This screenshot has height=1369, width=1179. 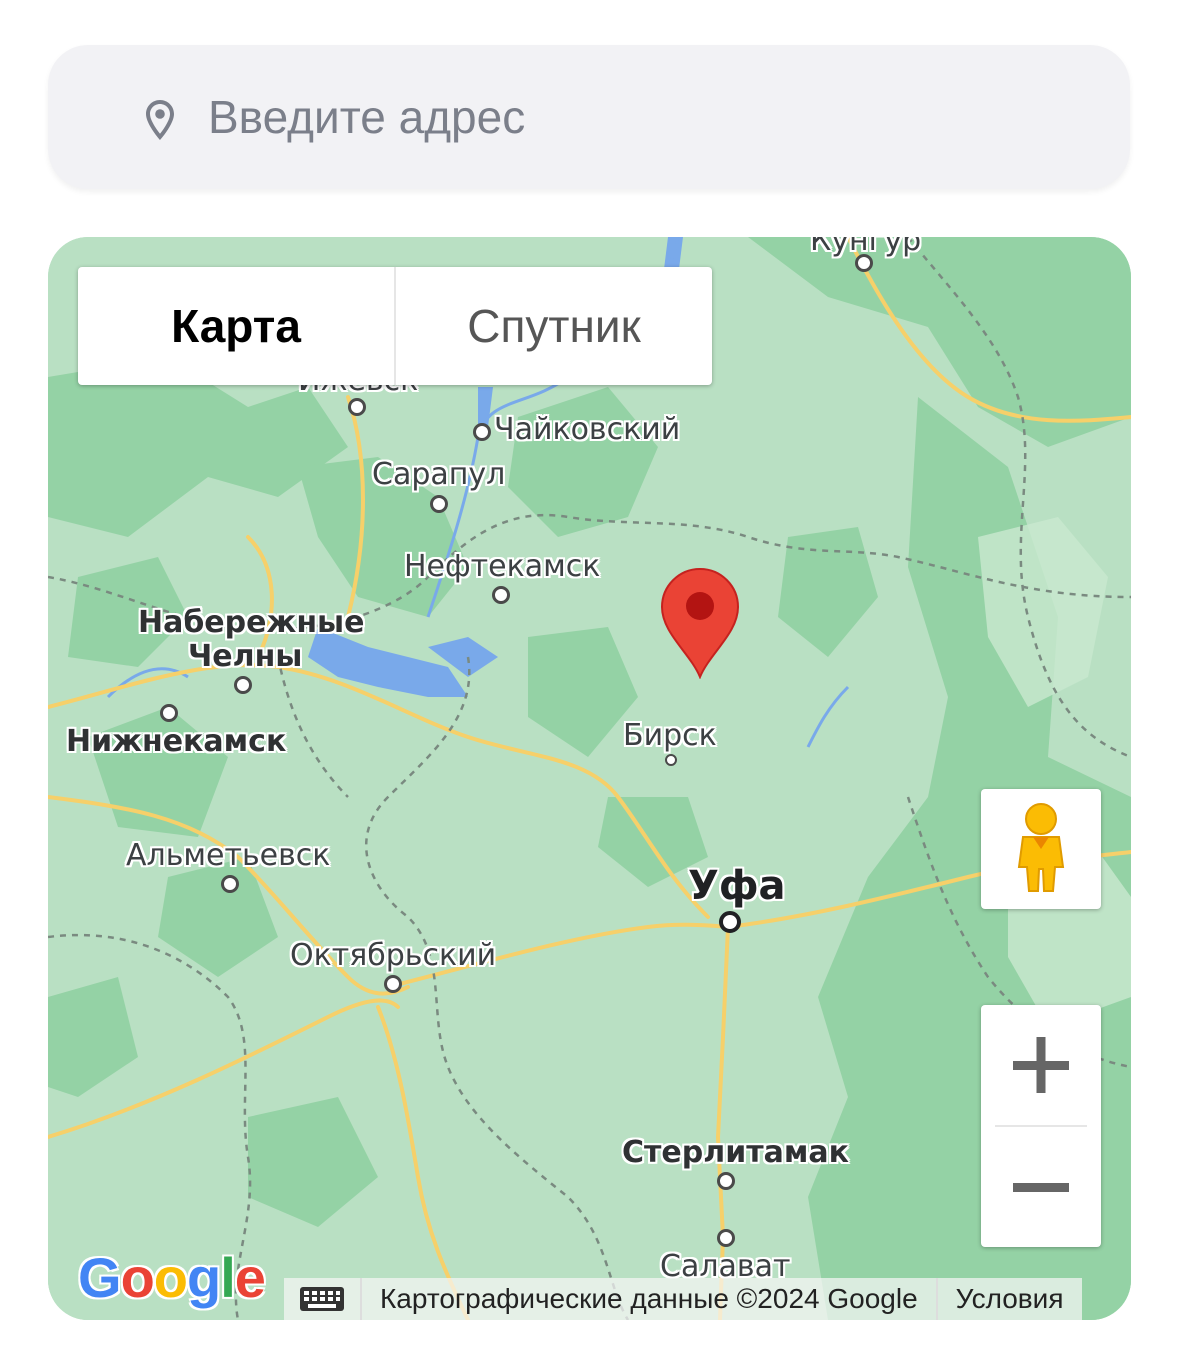 I want to click on city-dot-oktyabrsky, so click(x=393, y=984).